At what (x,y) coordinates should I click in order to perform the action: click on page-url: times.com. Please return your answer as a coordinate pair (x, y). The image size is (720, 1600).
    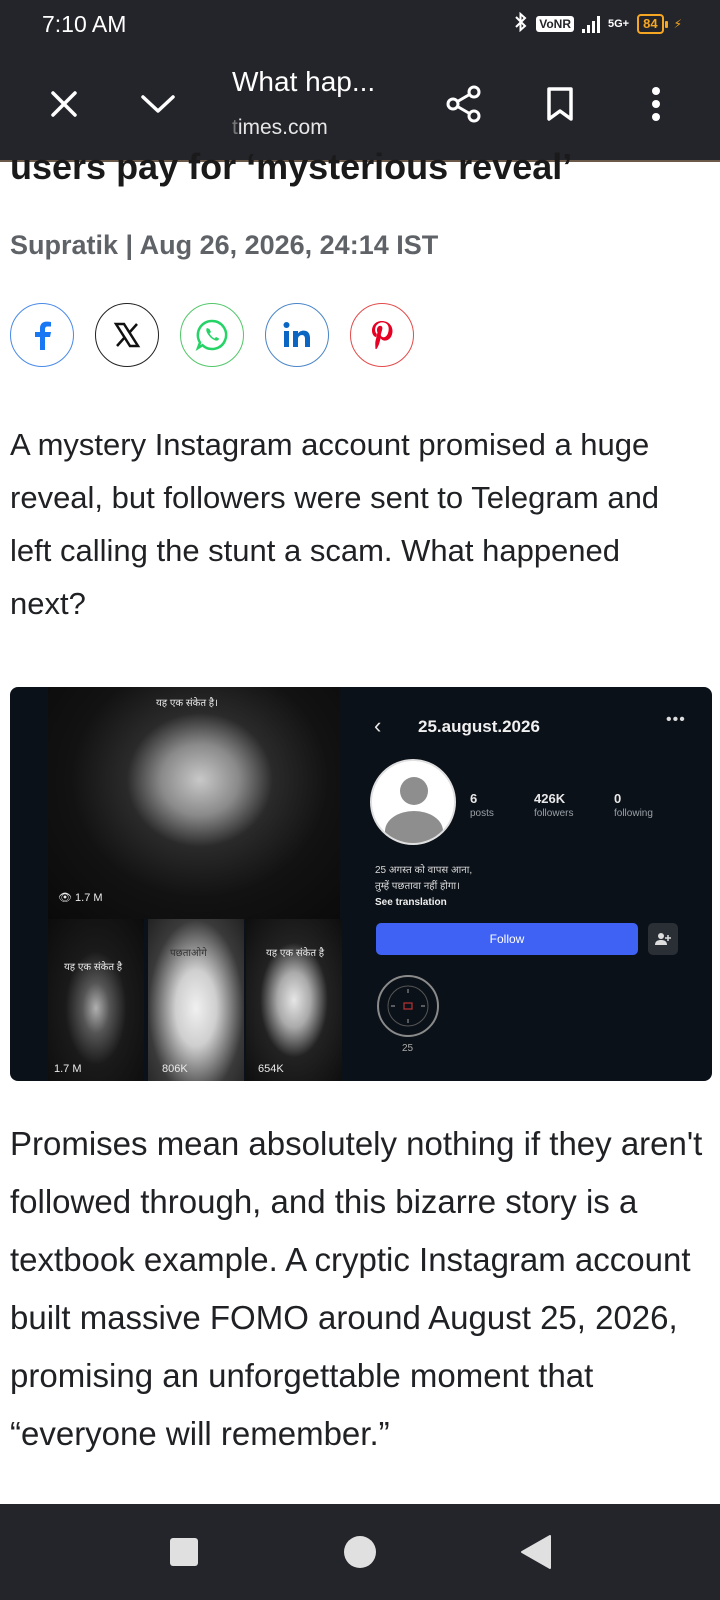
    Looking at the image, I should click on (280, 128).